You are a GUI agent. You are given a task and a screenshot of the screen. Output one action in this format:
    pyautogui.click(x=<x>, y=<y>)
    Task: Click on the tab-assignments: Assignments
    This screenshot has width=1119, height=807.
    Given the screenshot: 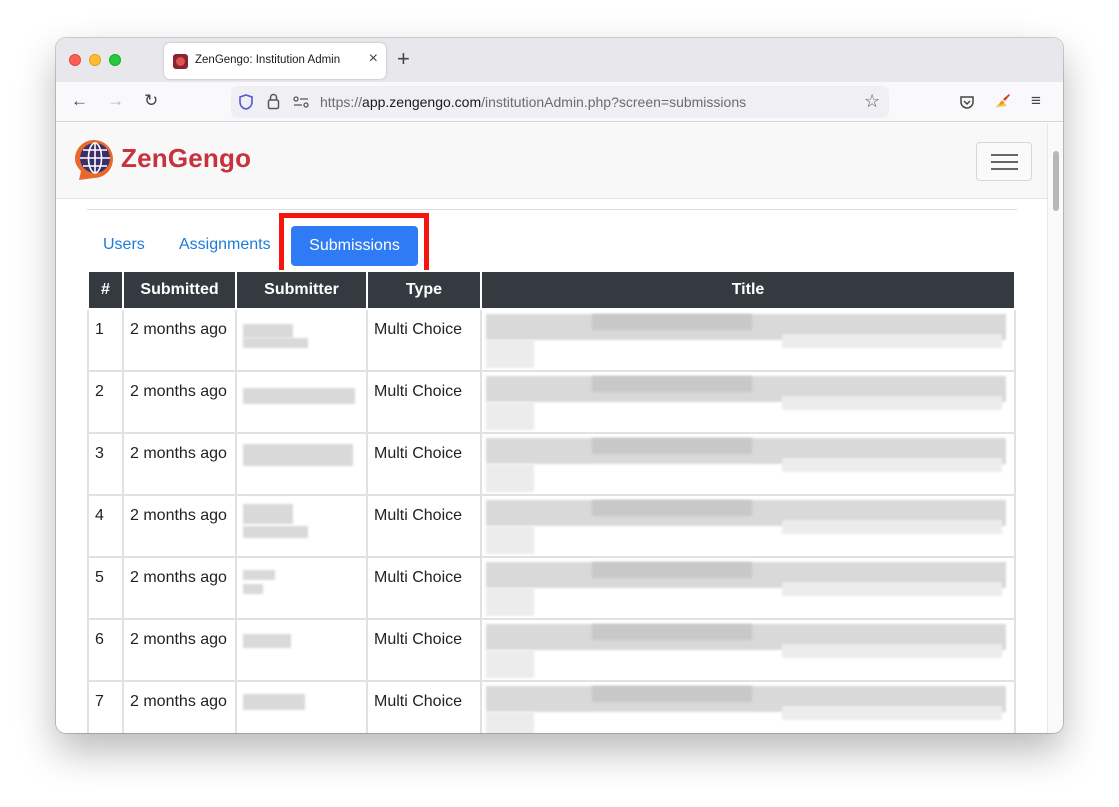 What is the action you would take?
    pyautogui.click(x=225, y=245)
    